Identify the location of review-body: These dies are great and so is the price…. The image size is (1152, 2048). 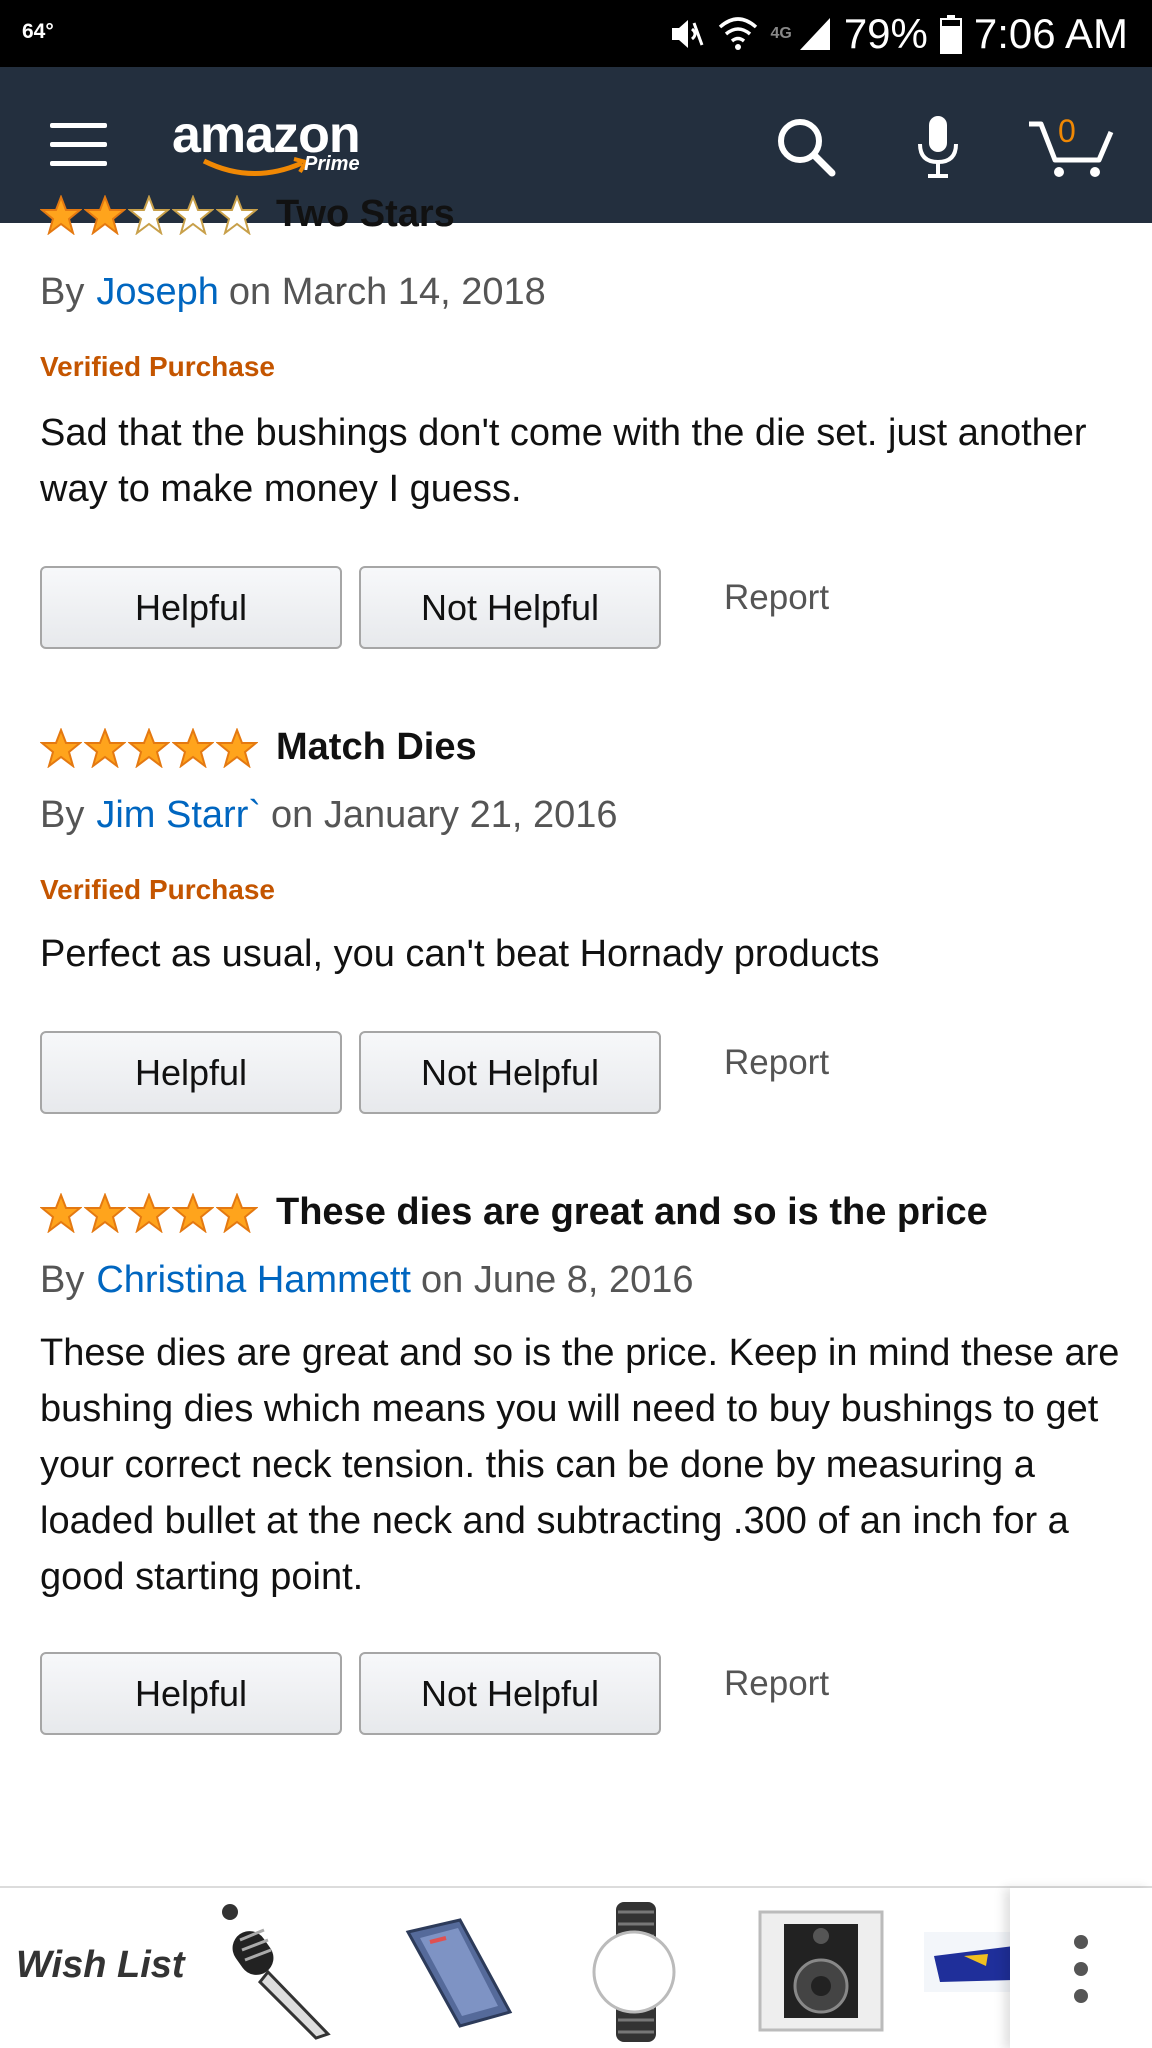
(580, 1465).